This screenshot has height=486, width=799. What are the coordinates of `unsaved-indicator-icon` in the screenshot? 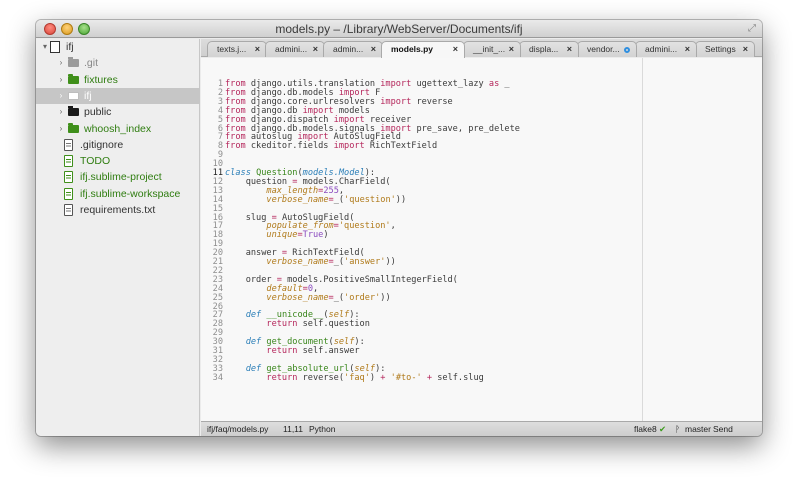 It's located at (627, 50).